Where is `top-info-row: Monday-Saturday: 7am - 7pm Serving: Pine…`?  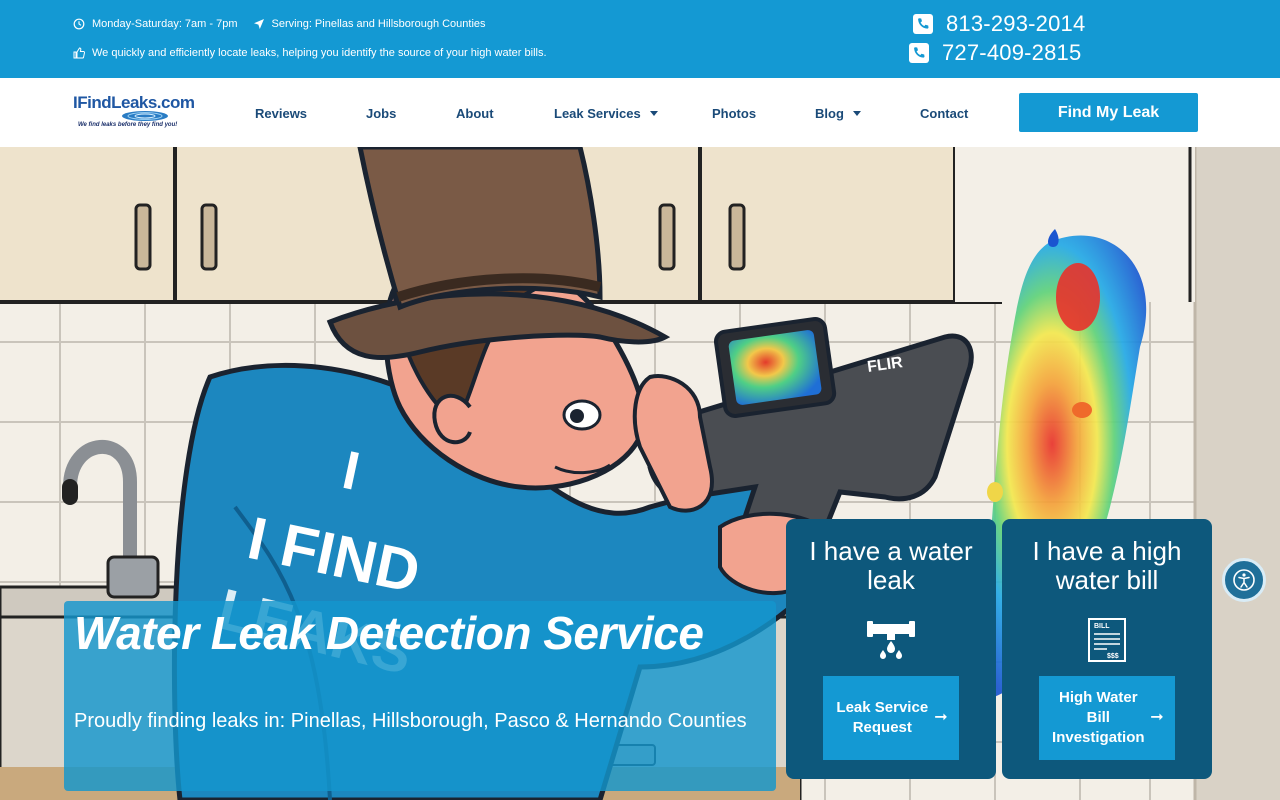
top-info-row: Monday-Saturday: 7am - 7pm Serving: Pine… is located at coordinates (287, 24).